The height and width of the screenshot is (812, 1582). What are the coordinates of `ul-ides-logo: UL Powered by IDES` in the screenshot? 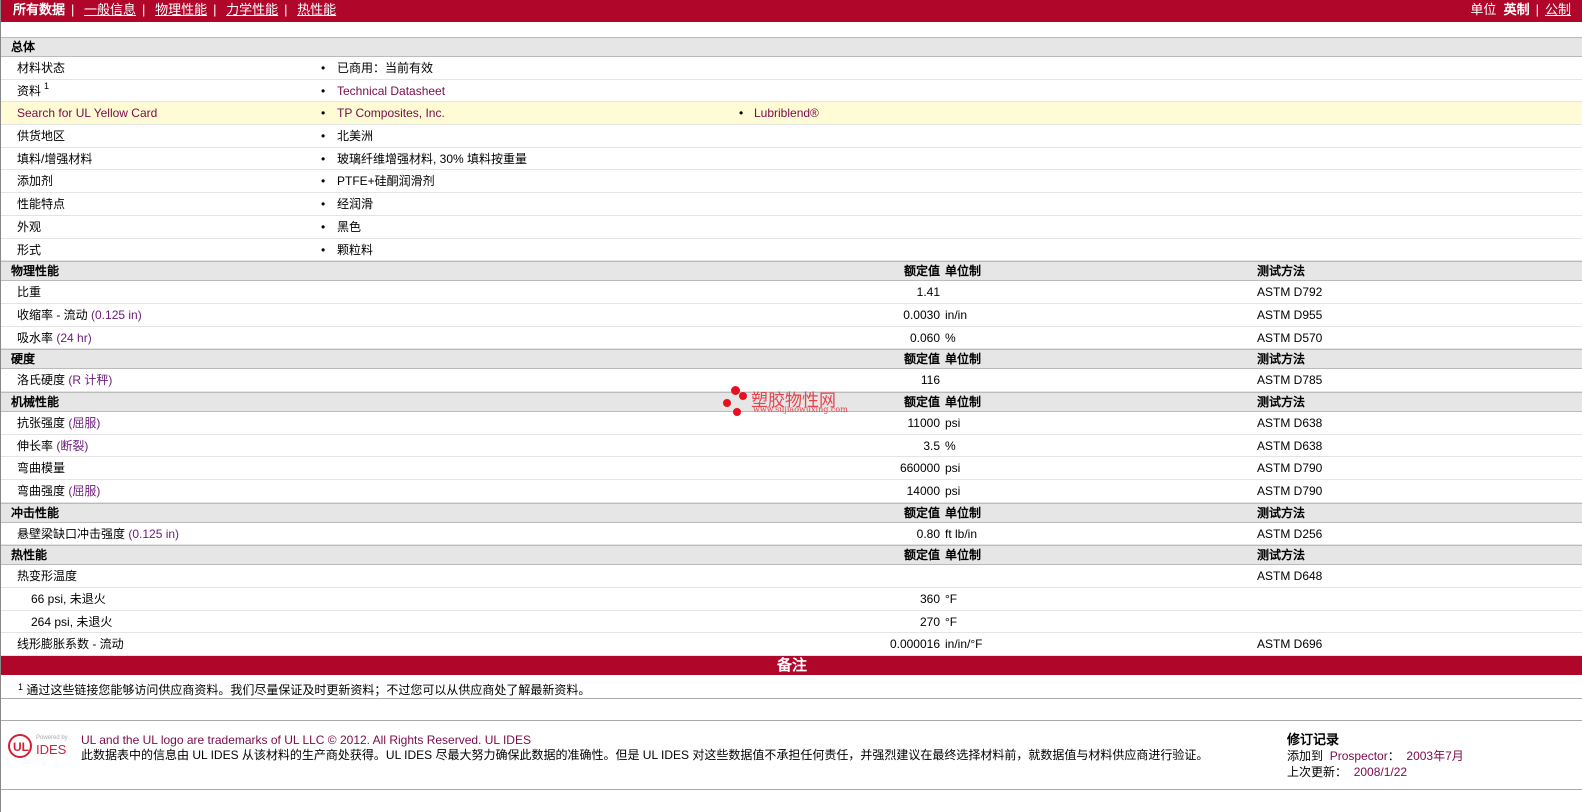 It's located at (38, 746).